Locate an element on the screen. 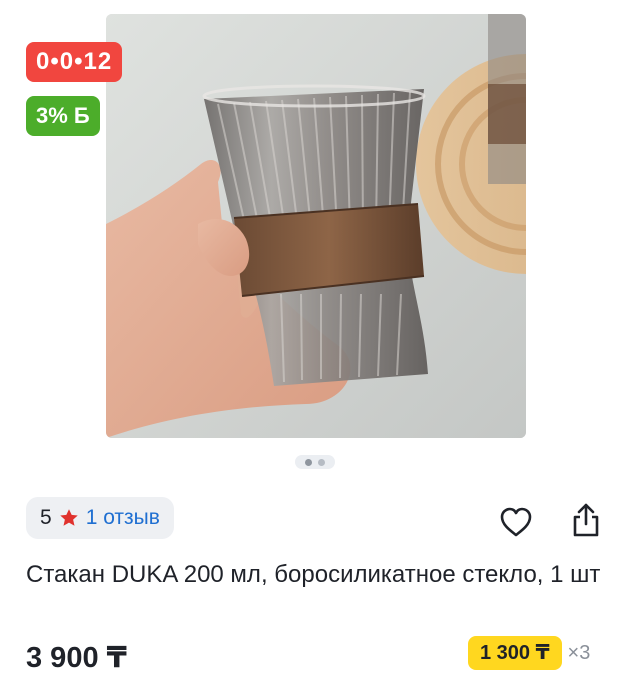 The width and height of the screenshot is (632, 699). star-icon is located at coordinates (68, 517).